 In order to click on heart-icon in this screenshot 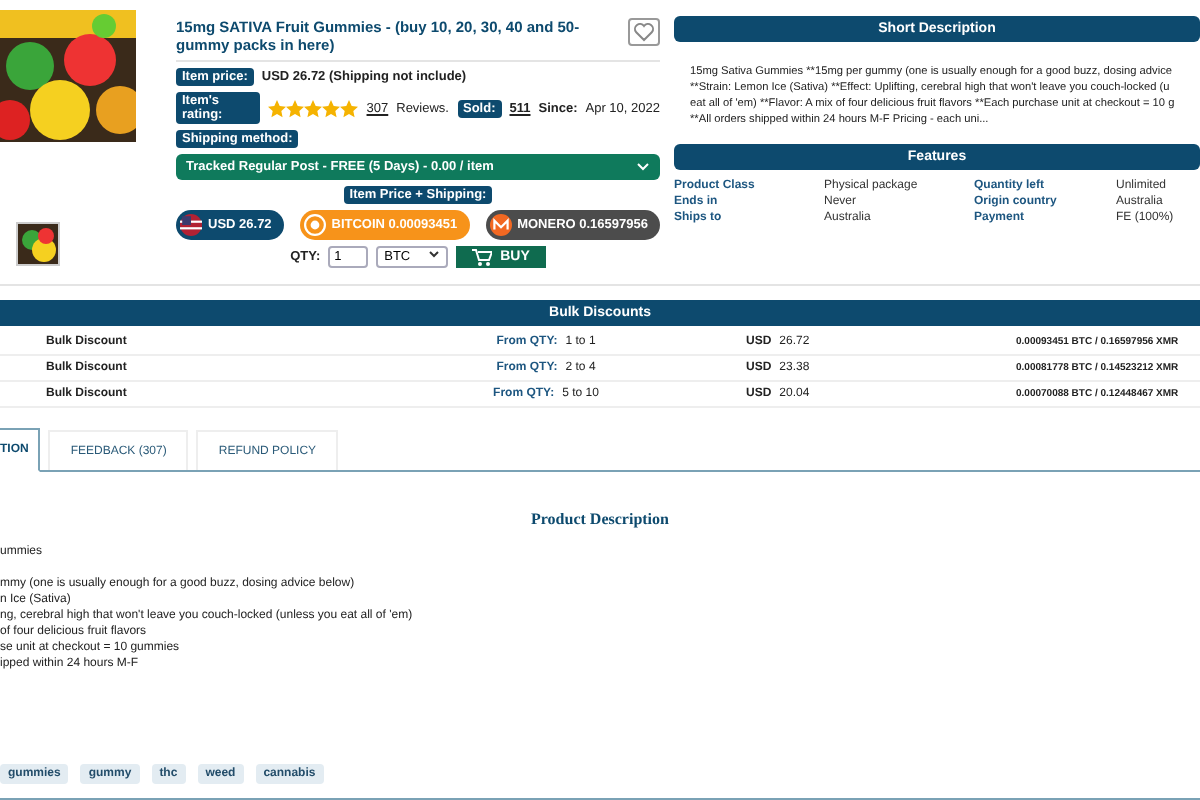, I will do `click(644, 32)`.